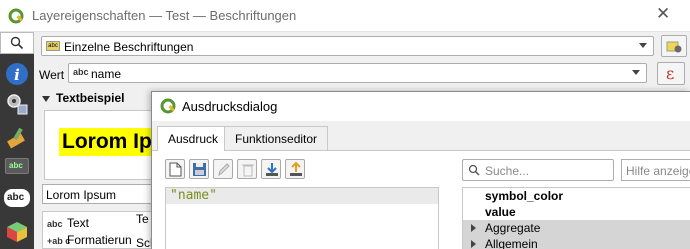  What do you see at coordinates (59, 241) in the screenshot?
I see `formatting-icon: +ab c` at bounding box center [59, 241].